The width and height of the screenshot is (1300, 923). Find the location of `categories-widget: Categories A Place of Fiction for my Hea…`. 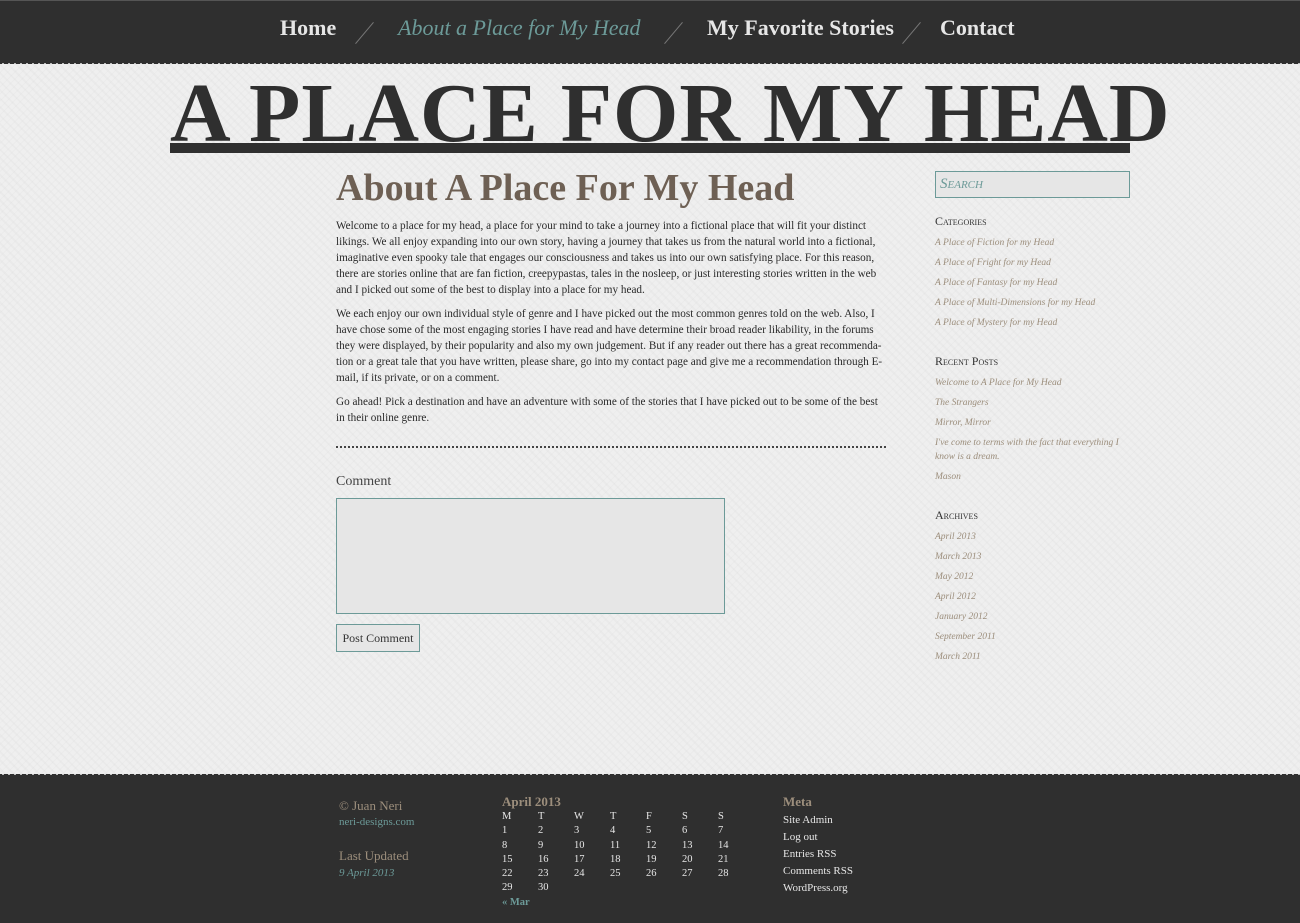

categories-widget: Categories A Place of Fiction for my Hea… is located at coordinates (1035, 275).